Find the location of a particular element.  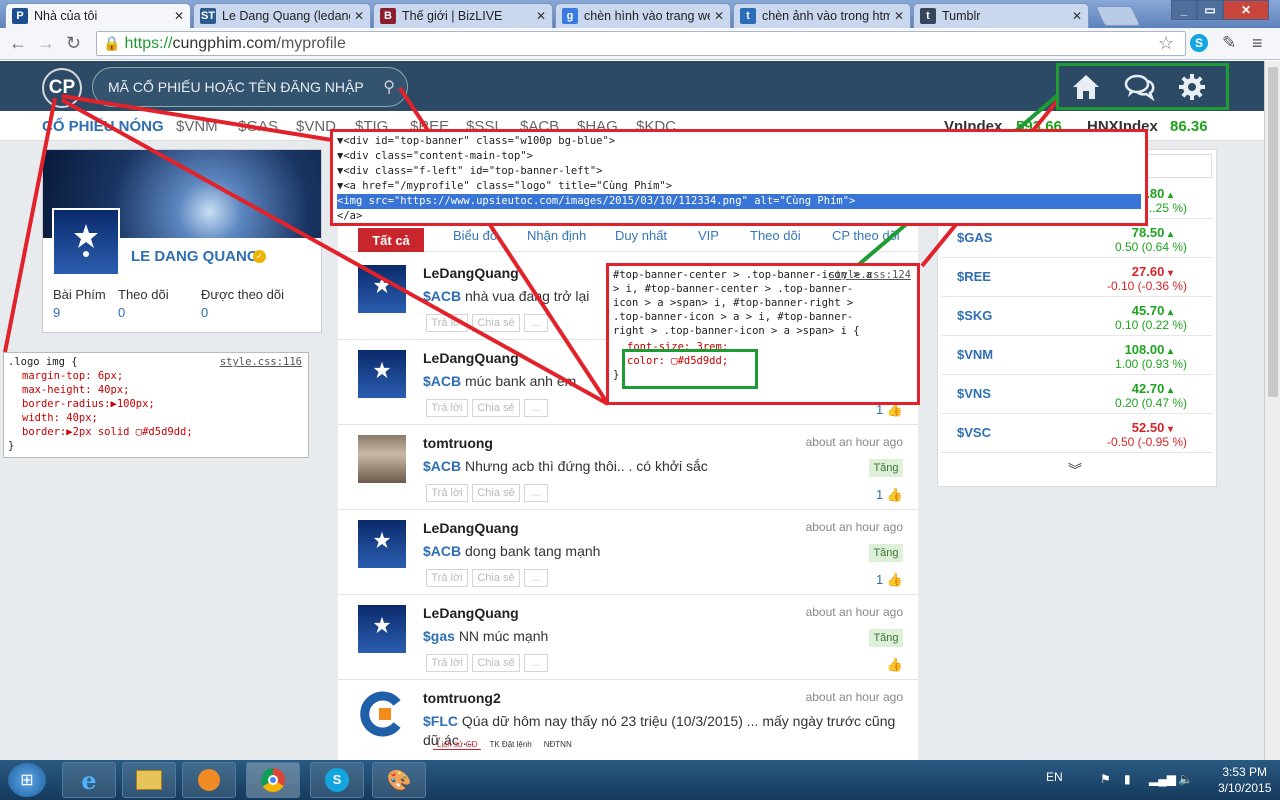

tab-all: Tất cả is located at coordinates (391, 240).